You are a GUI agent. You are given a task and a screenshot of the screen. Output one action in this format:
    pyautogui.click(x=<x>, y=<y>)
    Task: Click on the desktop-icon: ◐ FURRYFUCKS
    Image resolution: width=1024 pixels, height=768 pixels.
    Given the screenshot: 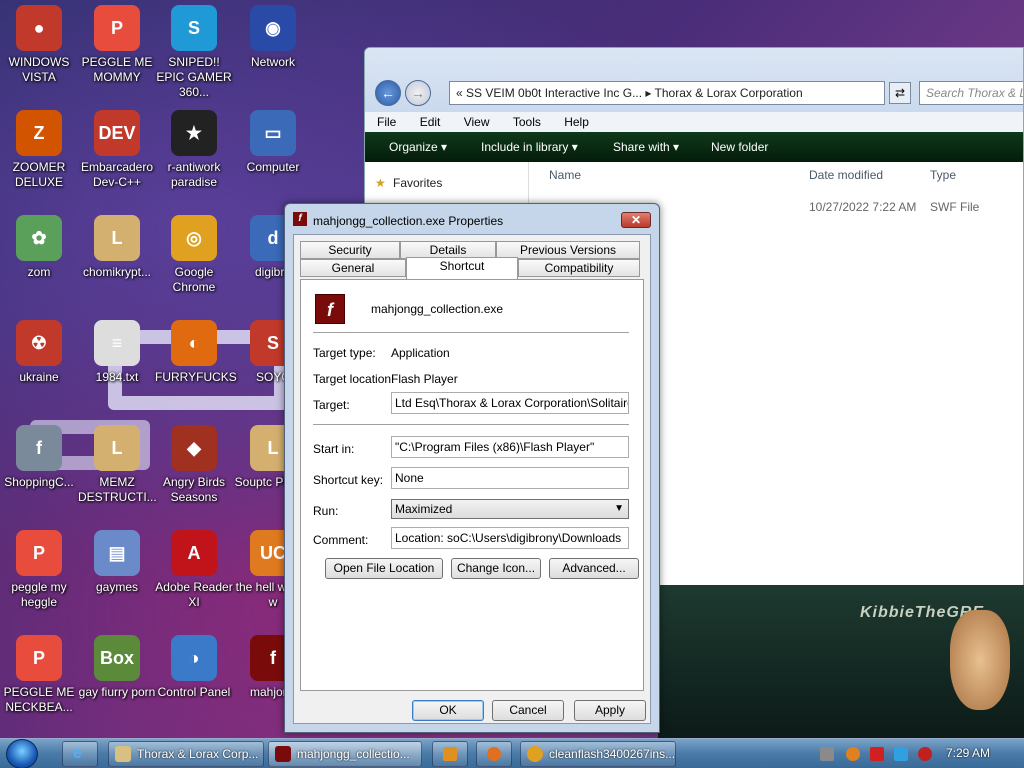 What is the action you would take?
    pyautogui.click(x=196, y=352)
    